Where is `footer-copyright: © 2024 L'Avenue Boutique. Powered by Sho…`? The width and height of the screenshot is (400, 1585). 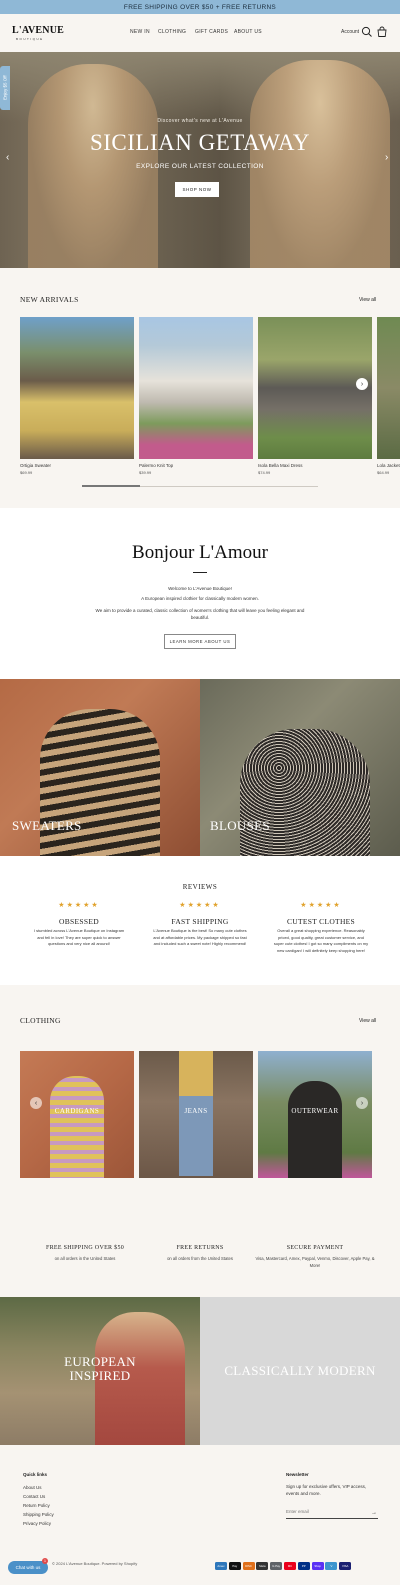 footer-copyright: © 2024 L'Avenue Boutique. Powered by Sho… is located at coordinates (95, 1563).